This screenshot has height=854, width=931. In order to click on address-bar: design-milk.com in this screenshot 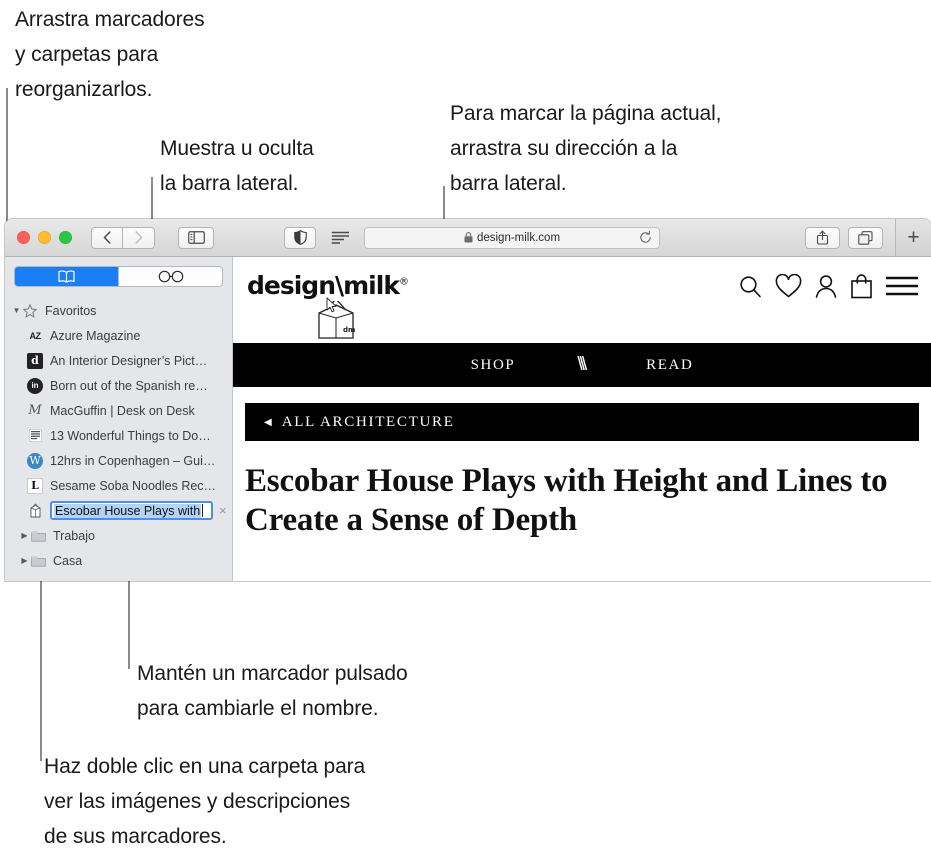, I will do `click(512, 237)`.